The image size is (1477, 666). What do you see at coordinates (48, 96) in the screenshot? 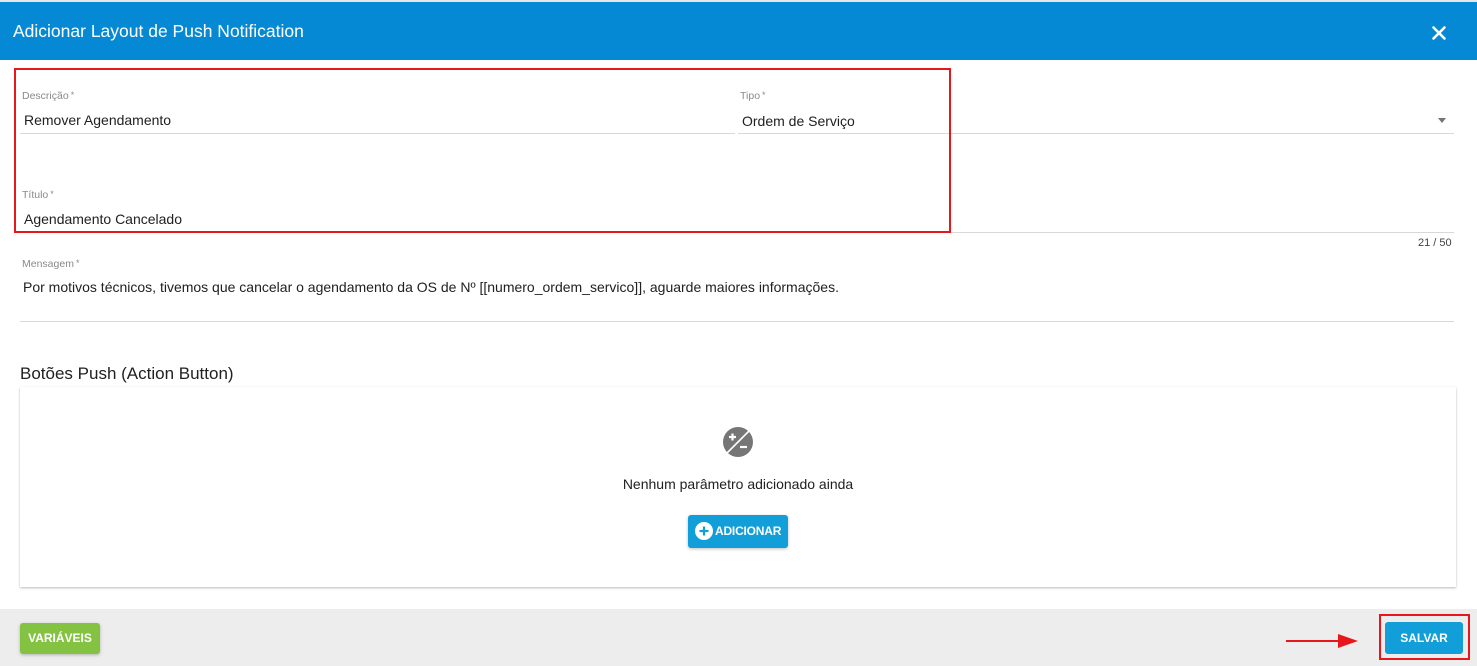
I see `descricao-label: Descrição *` at bounding box center [48, 96].